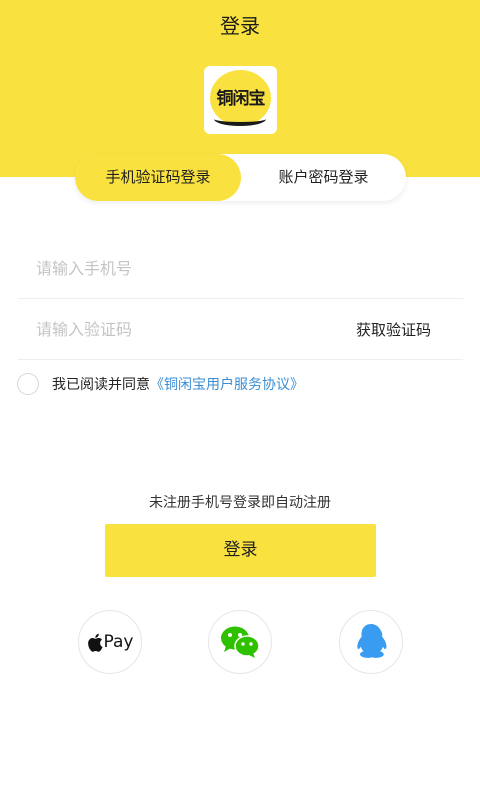 This screenshot has height=800, width=480. I want to click on wechat-login-button, so click(240, 642).